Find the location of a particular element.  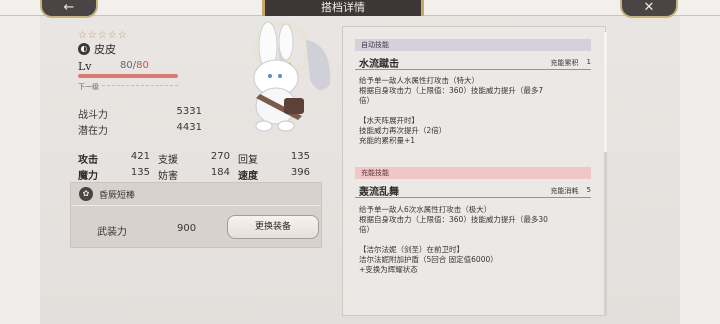

name-row: ◐ 皮皮 is located at coordinates (97, 49).